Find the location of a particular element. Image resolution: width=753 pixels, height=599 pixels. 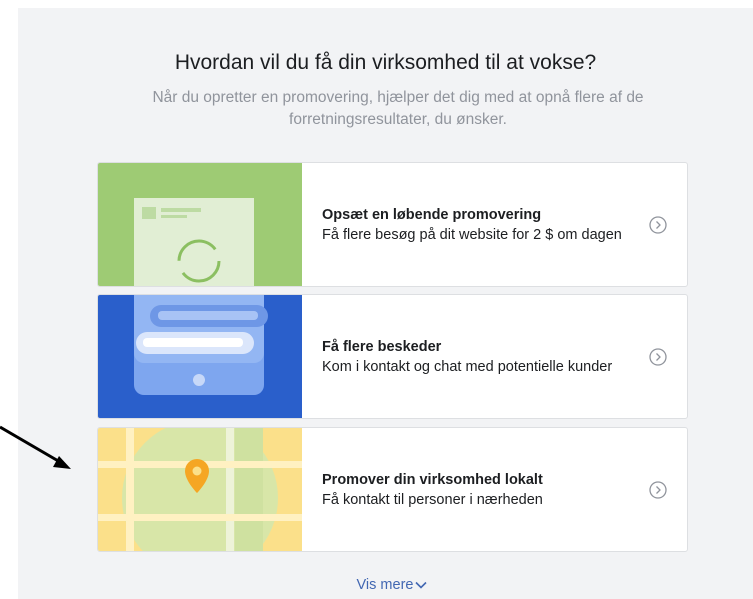

chat-illustration is located at coordinates (200, 356).